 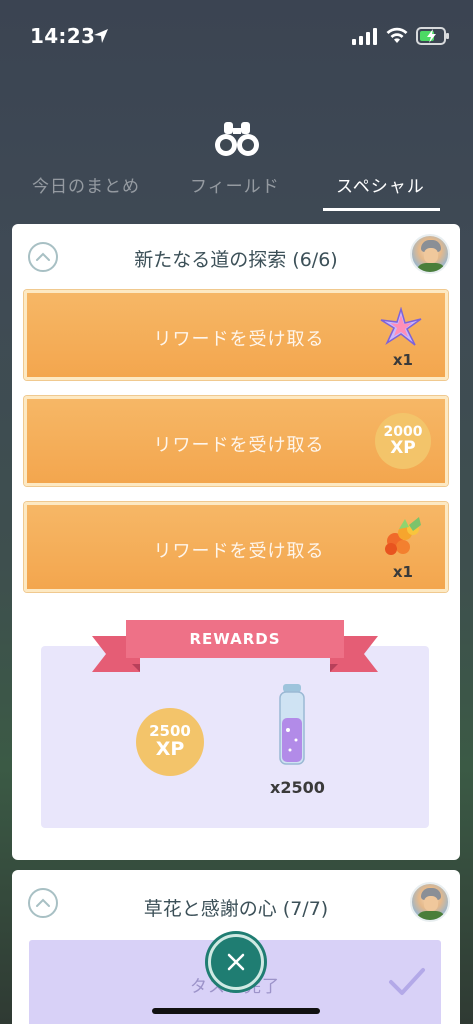 I want to click on claim-reward-button: リワードを受け取る 2000 XP, so click(x=236, y=441).